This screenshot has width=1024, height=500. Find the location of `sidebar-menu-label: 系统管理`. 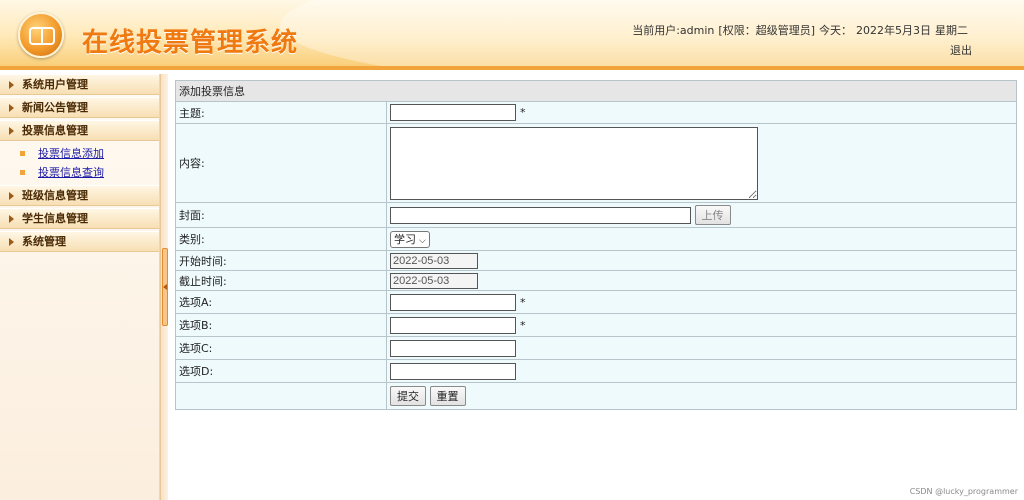

sidebar-menu-label: 系统管理 is located at coordinates (44, 241).